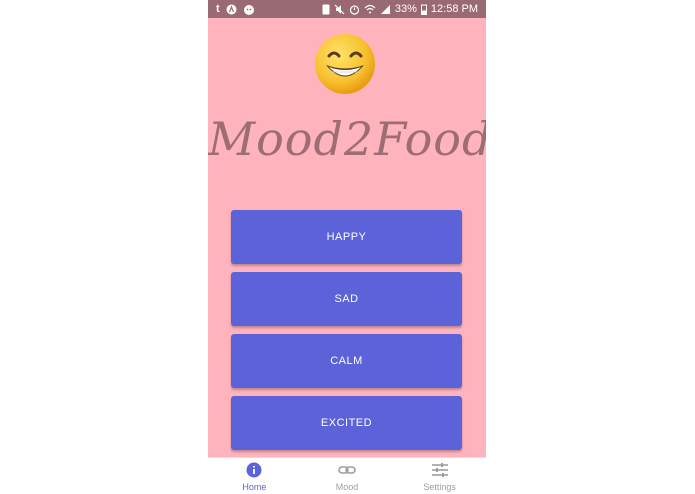 Image resolution: width=695 pixels, height=494 pixels. I want to click on status-right-icons: 33% 12:58 PM, so click(404, 9).